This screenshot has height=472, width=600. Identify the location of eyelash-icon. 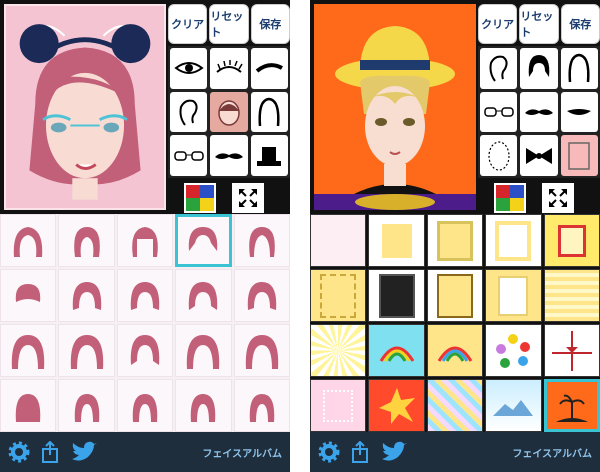
(229, 68).